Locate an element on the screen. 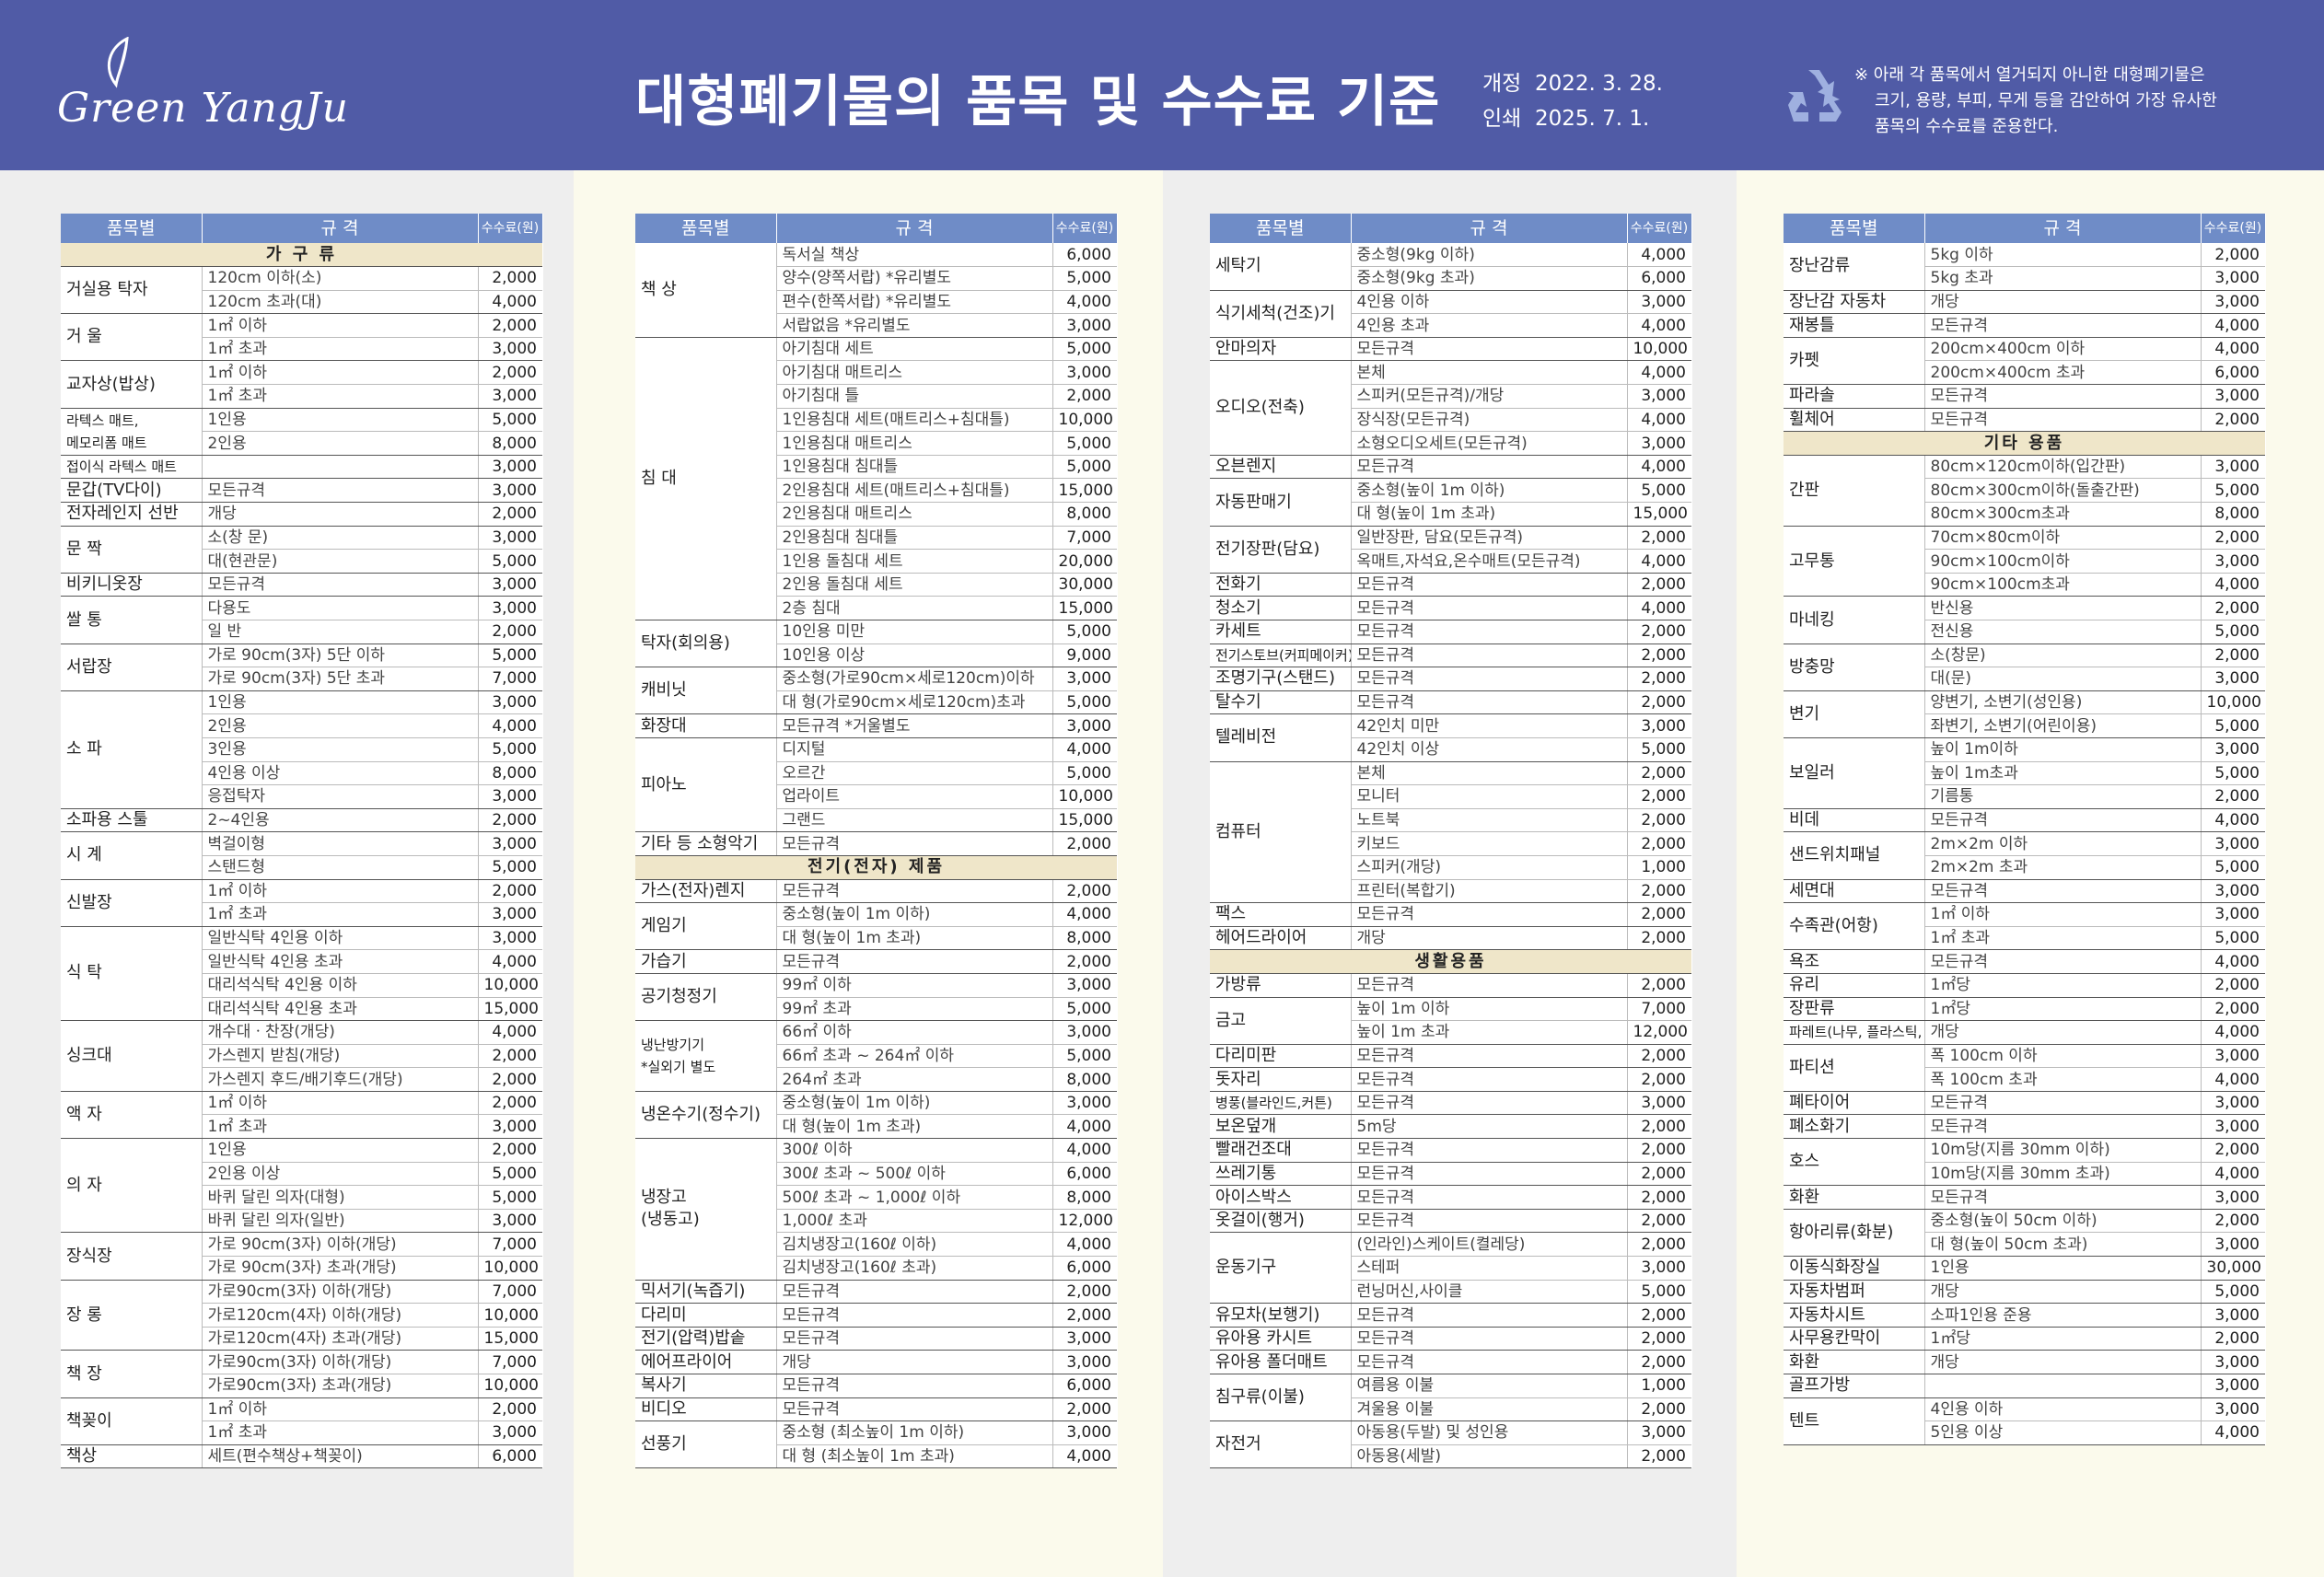 The width and height of the screenshot is (2324, 1577). table-row: 유아용 폴더매트 모든규격 2,000 is located at coordinates (1450, 1362).